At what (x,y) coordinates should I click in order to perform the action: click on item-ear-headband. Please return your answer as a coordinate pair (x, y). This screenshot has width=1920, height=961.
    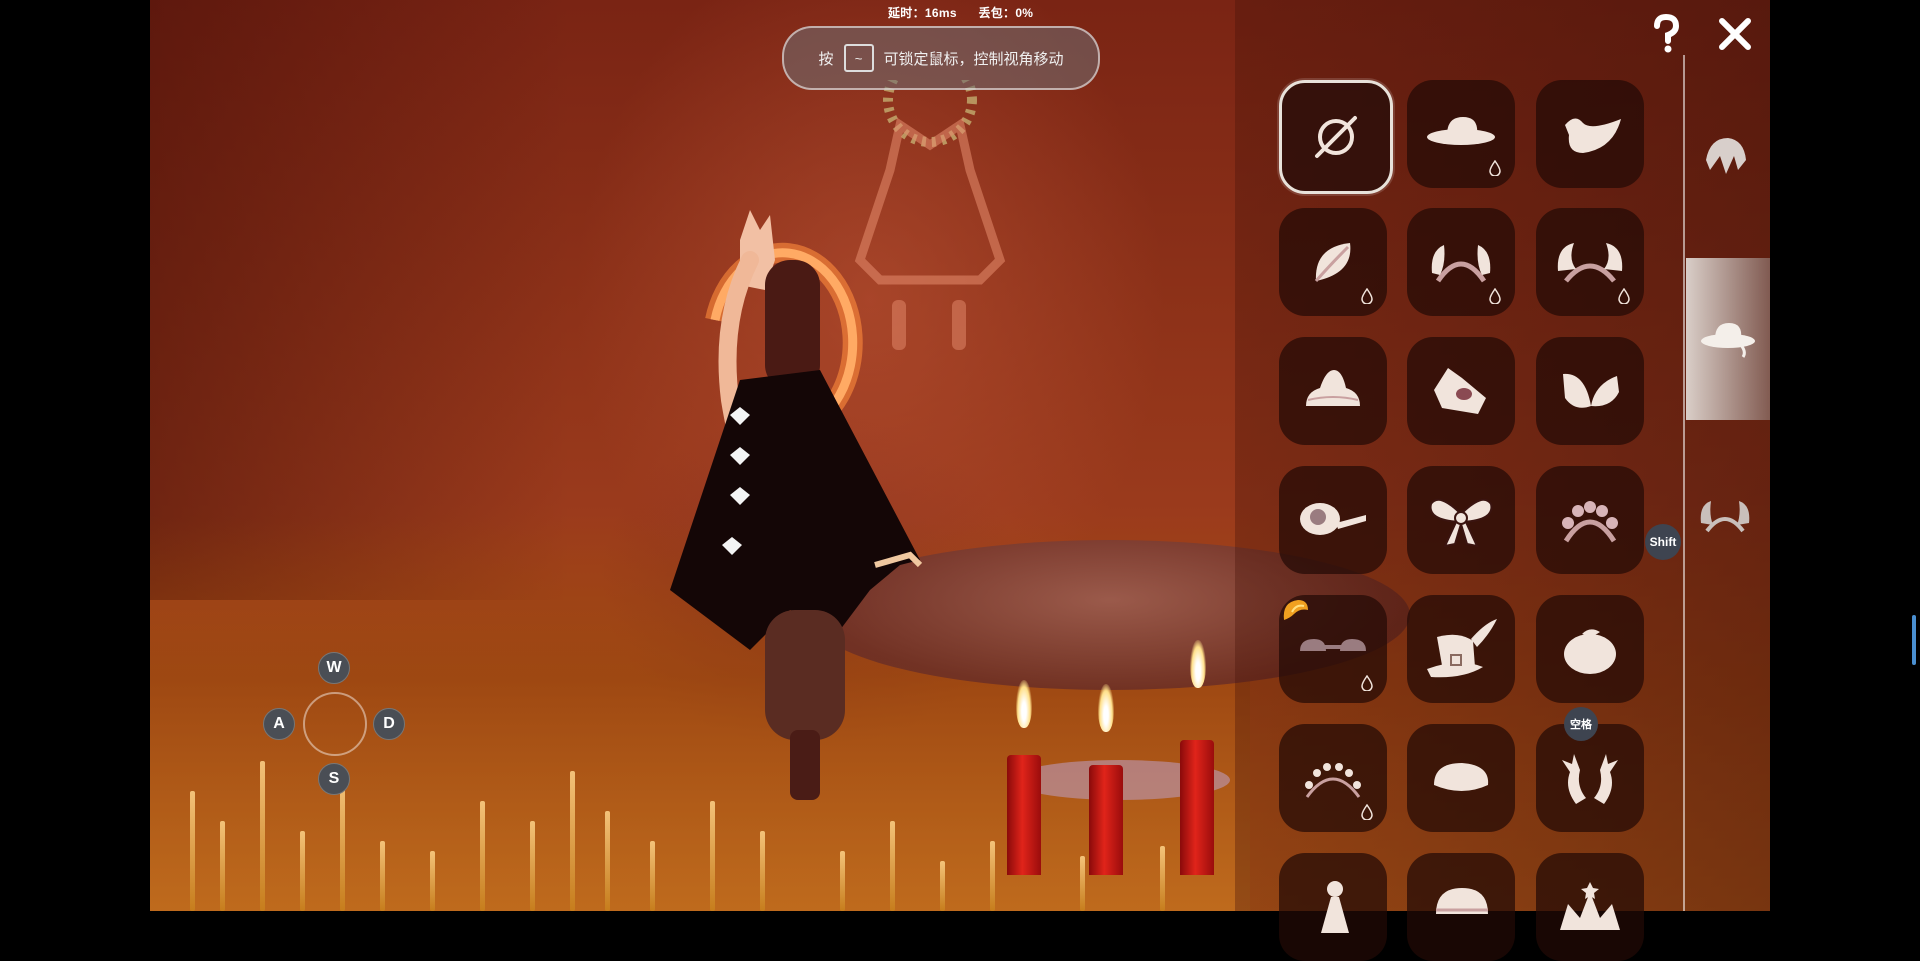
    Looking at the image, I should click on (1461, 262).